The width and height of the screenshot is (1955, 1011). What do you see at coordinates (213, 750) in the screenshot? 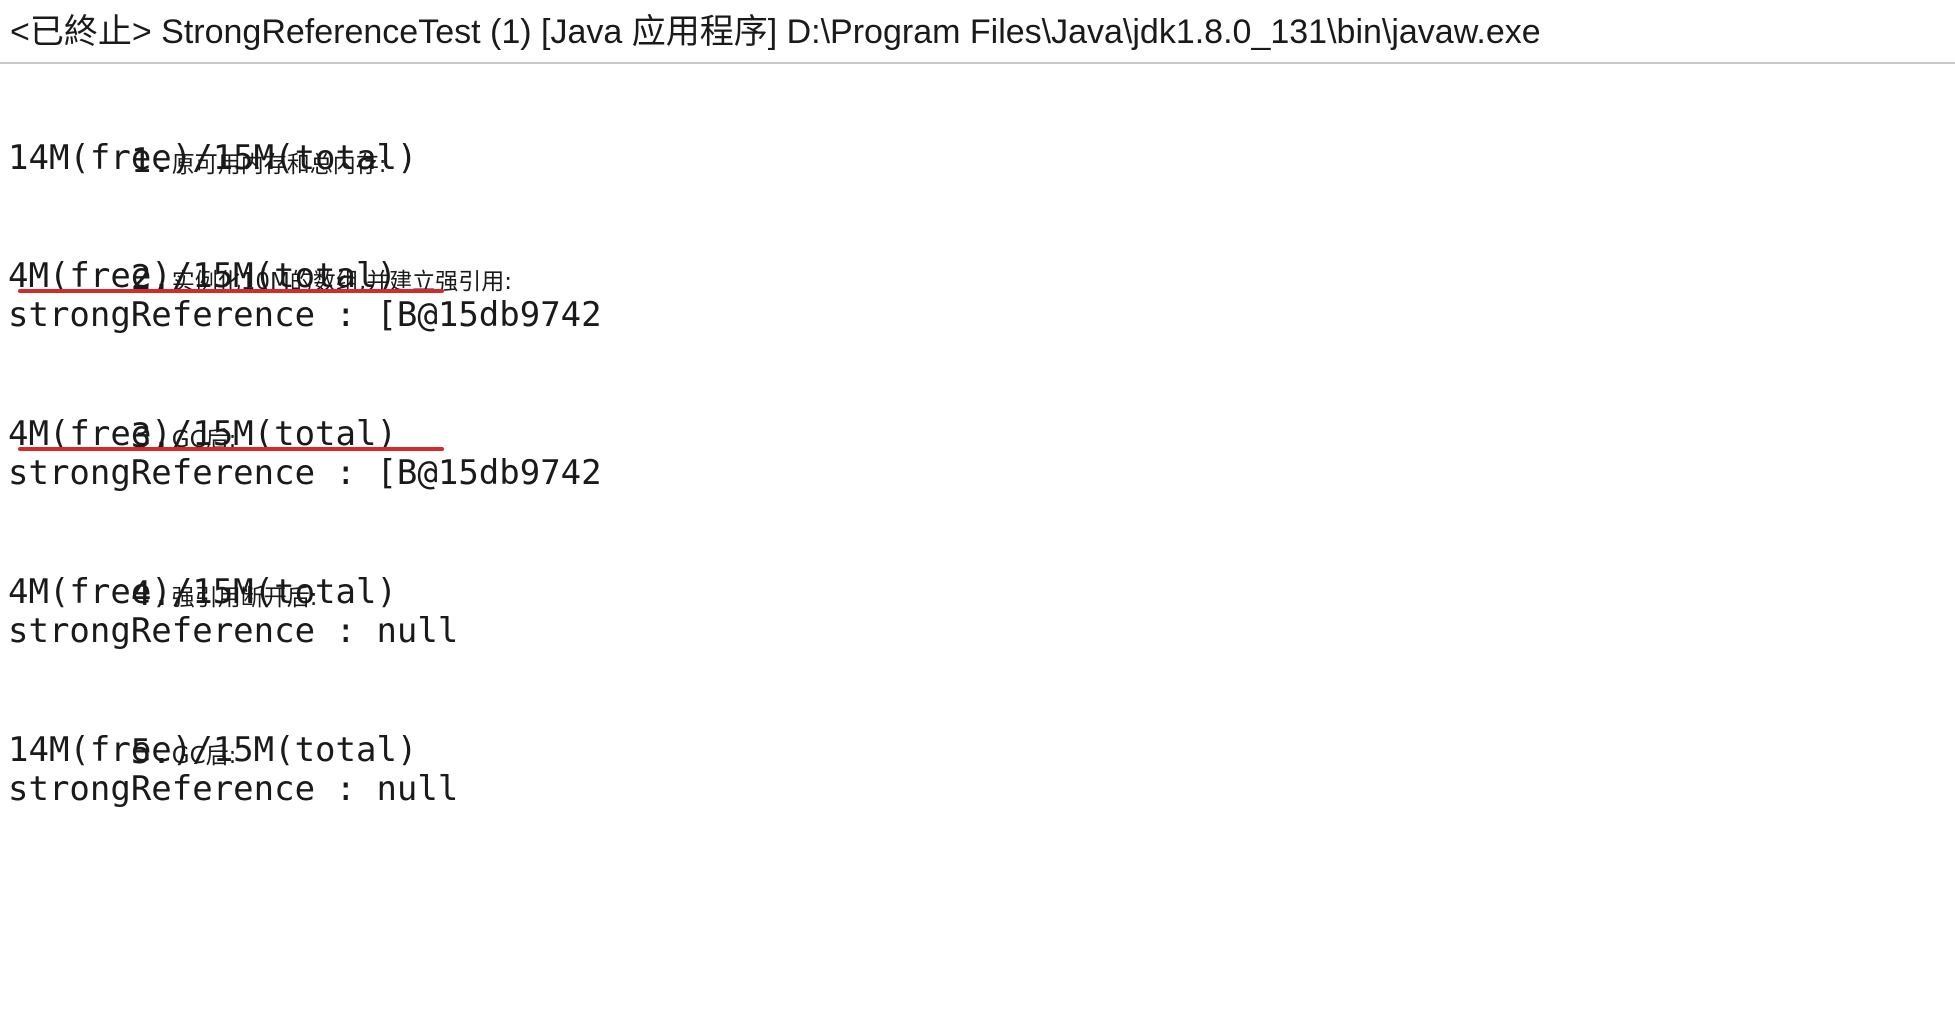
I see `step-5-memory: 14M(free)/15M(total)` at bounding box center [213, 750].